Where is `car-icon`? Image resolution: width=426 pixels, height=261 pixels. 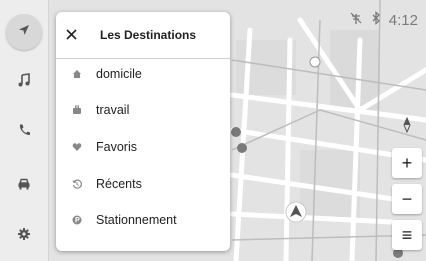 car-icon is located at coordinates (24, 186).